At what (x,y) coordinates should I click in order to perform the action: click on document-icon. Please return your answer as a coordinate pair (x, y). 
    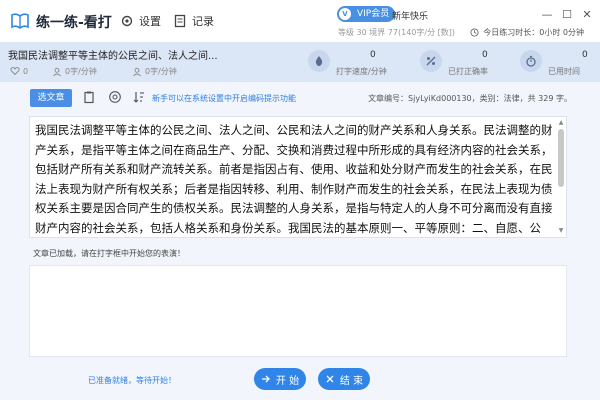
    Looking at the image, I should click on (180, 21).